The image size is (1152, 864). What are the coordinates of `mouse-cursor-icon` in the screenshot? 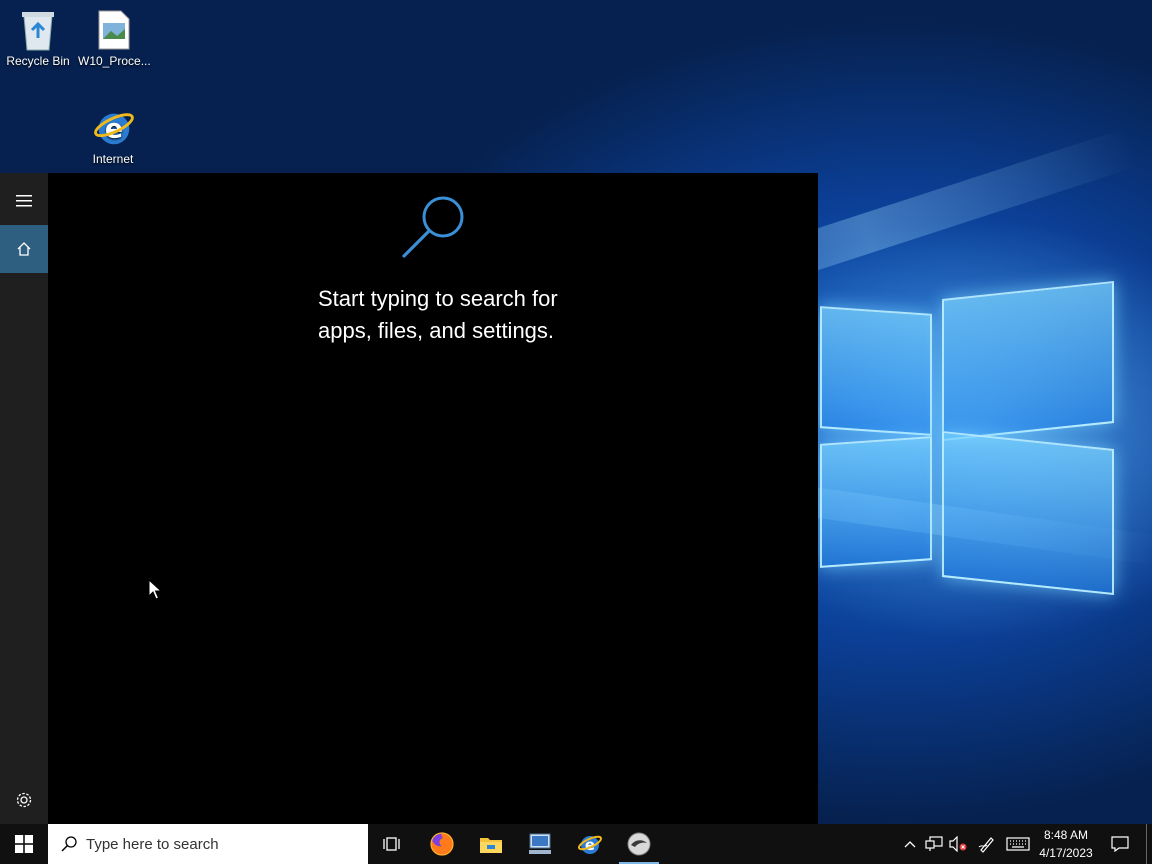 It's located at (155, 589).